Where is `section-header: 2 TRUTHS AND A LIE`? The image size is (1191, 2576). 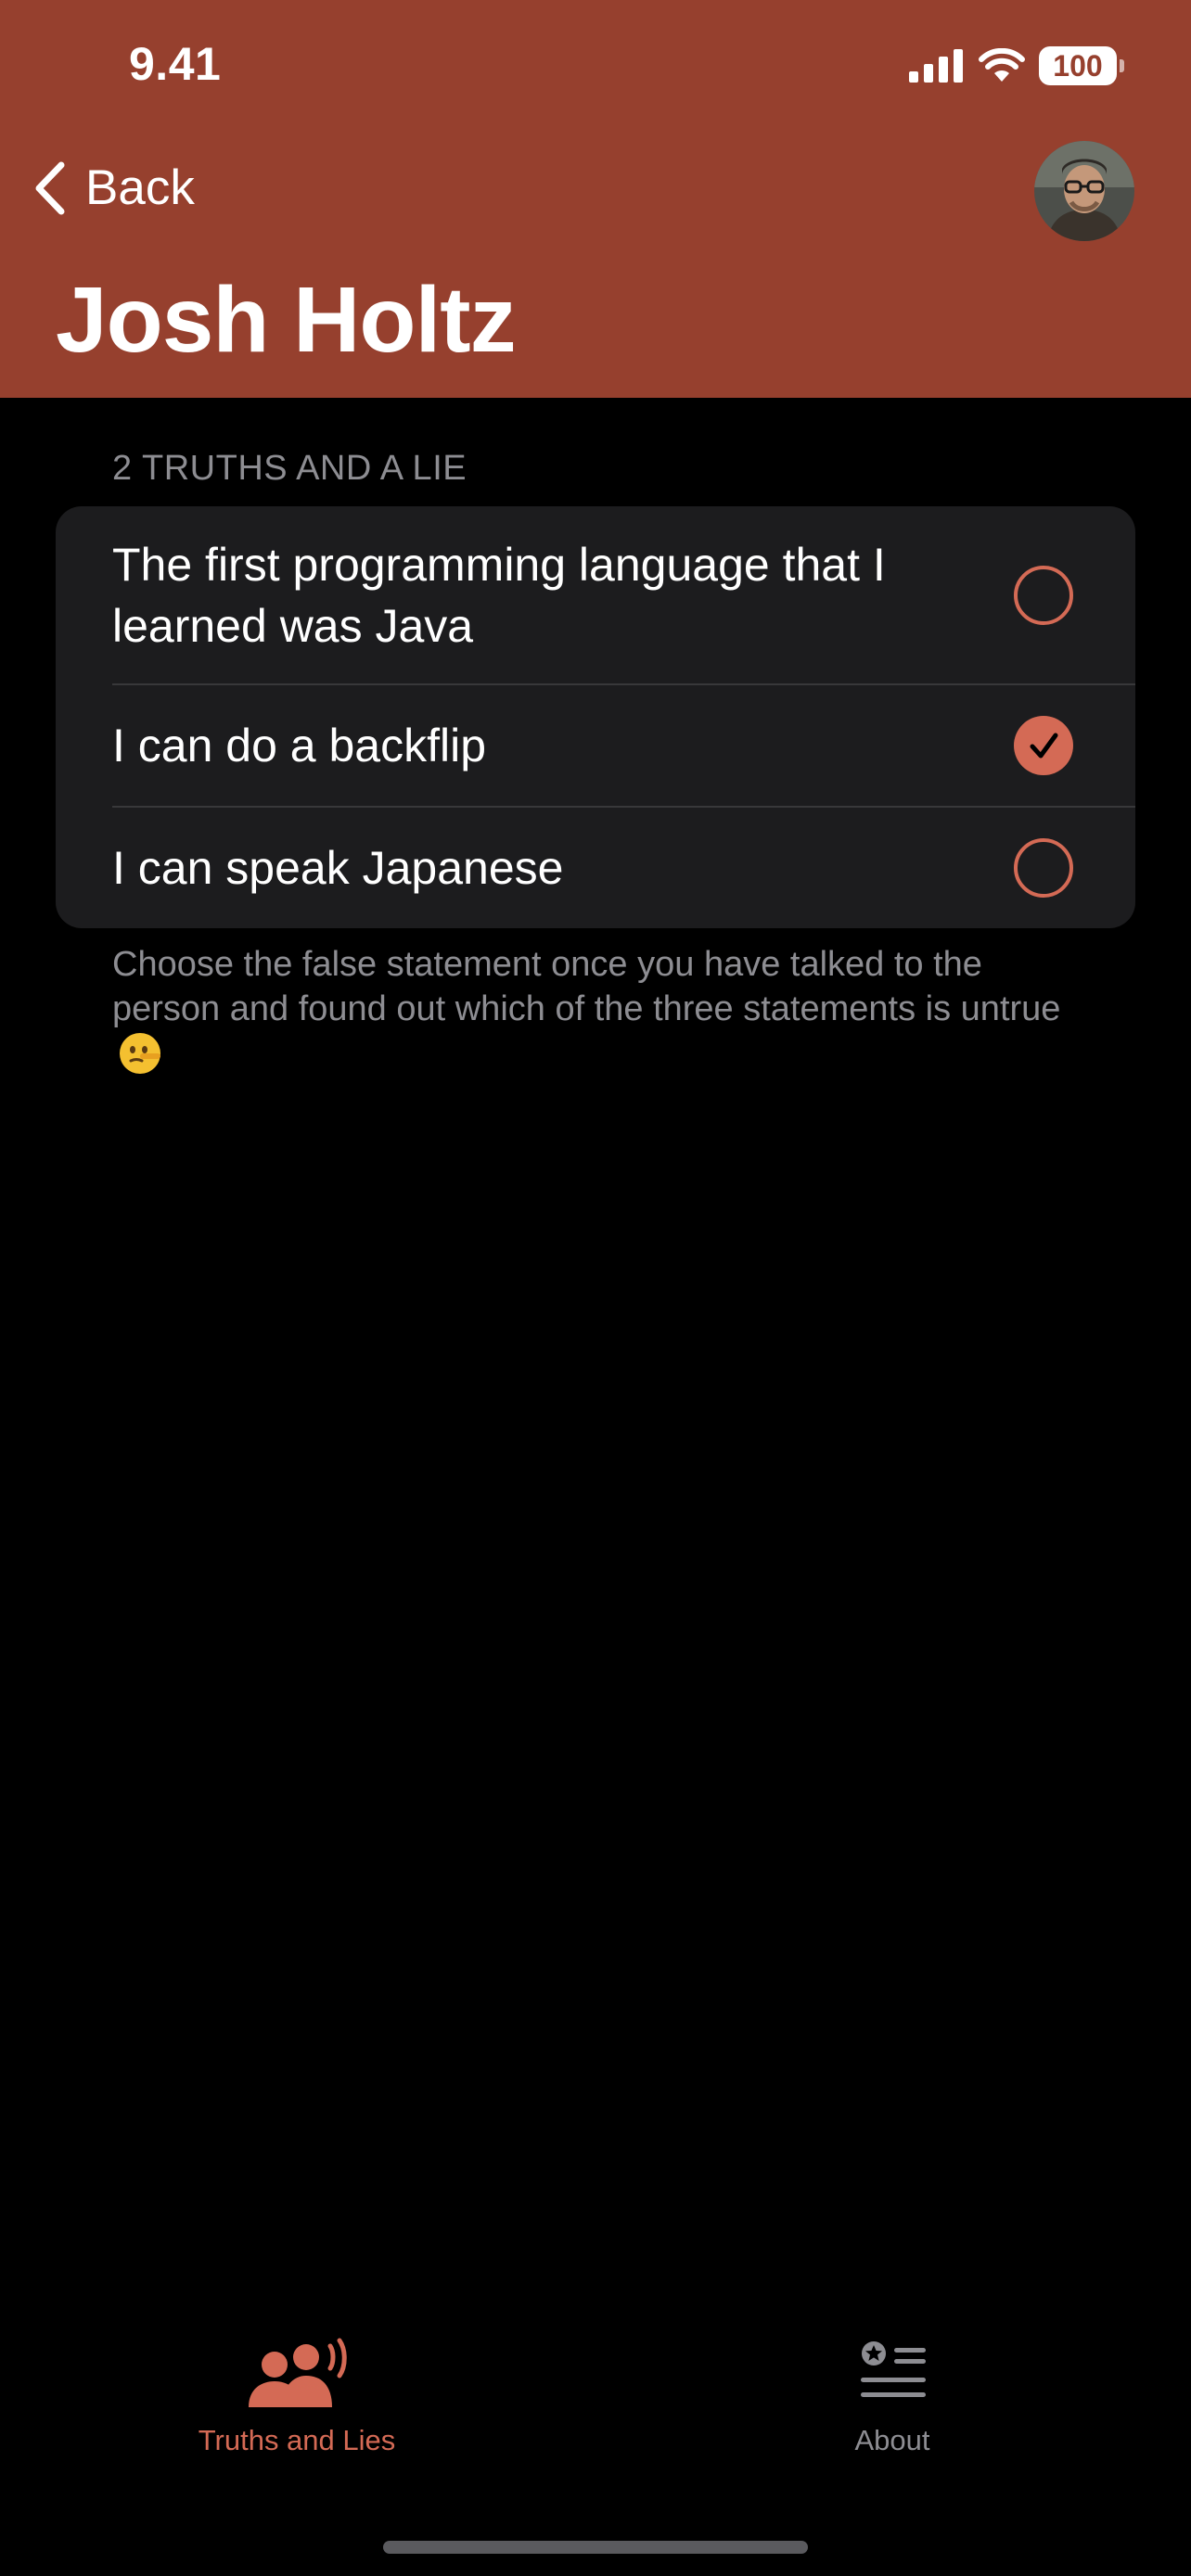 section-header: 2 TRUTHS AND A LIE is located at coordinates (289, 468).